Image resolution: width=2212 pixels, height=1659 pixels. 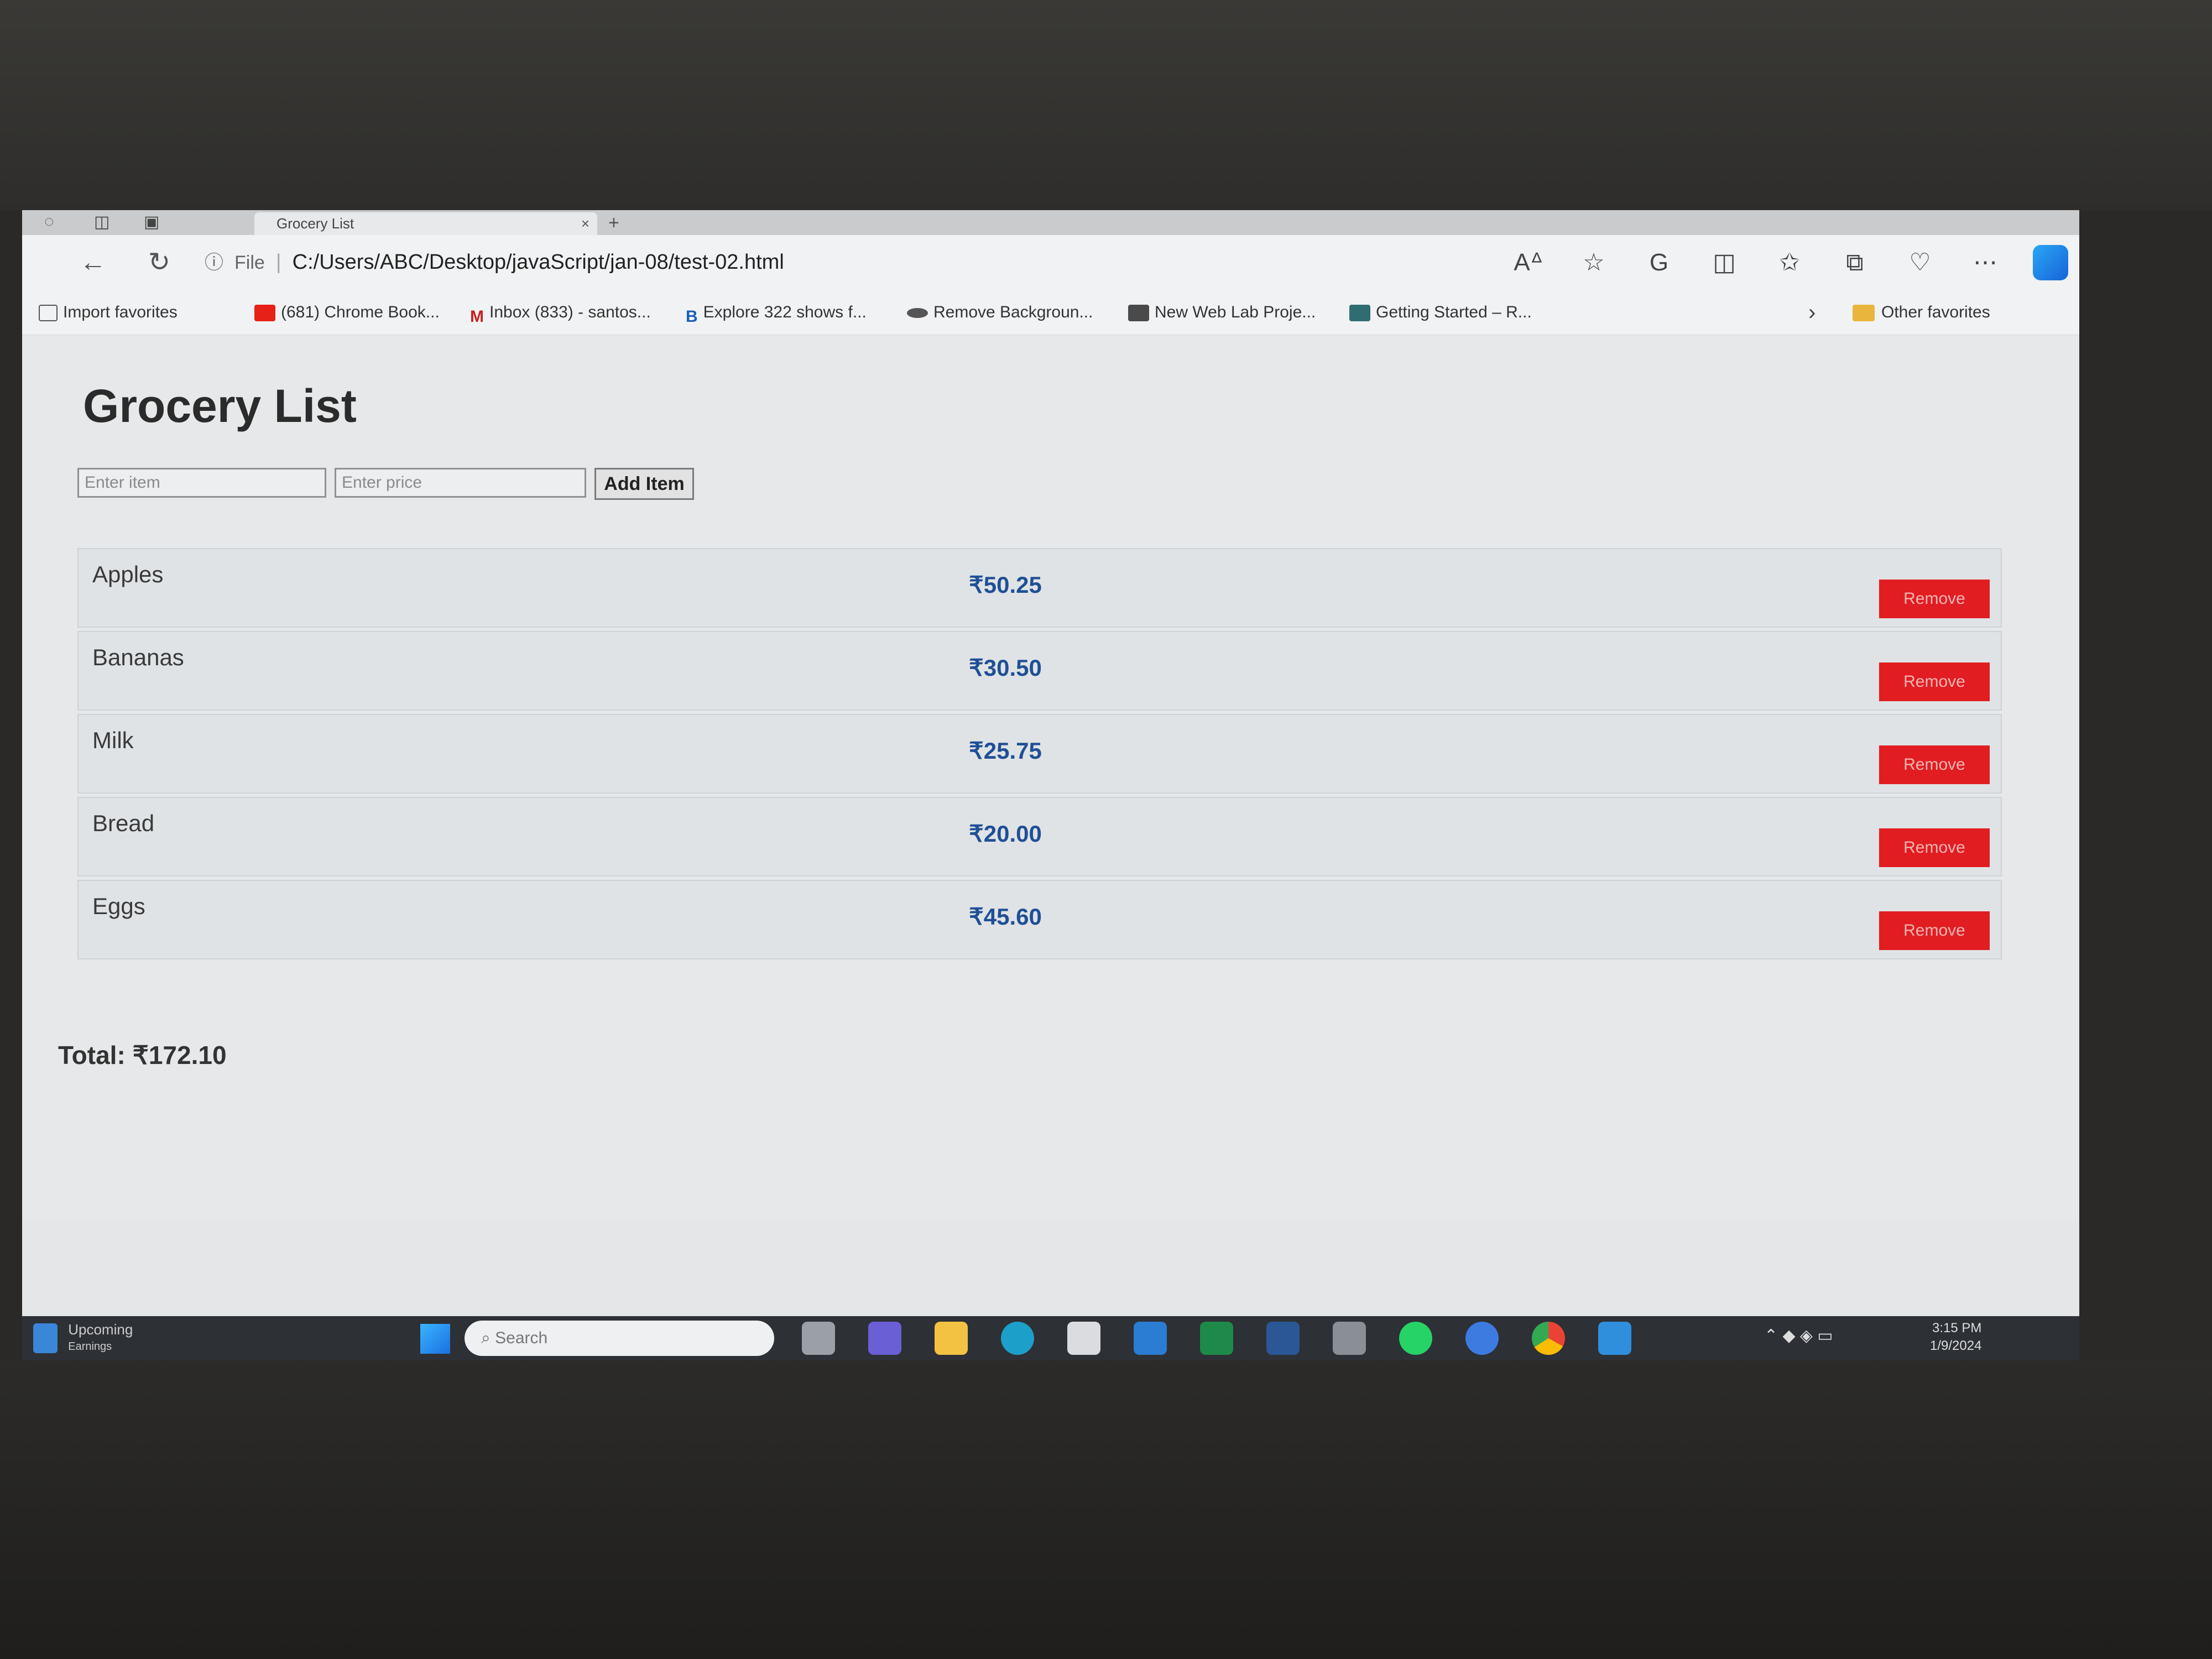 I want to click on youtube-icon, so click(x=265, y=314).